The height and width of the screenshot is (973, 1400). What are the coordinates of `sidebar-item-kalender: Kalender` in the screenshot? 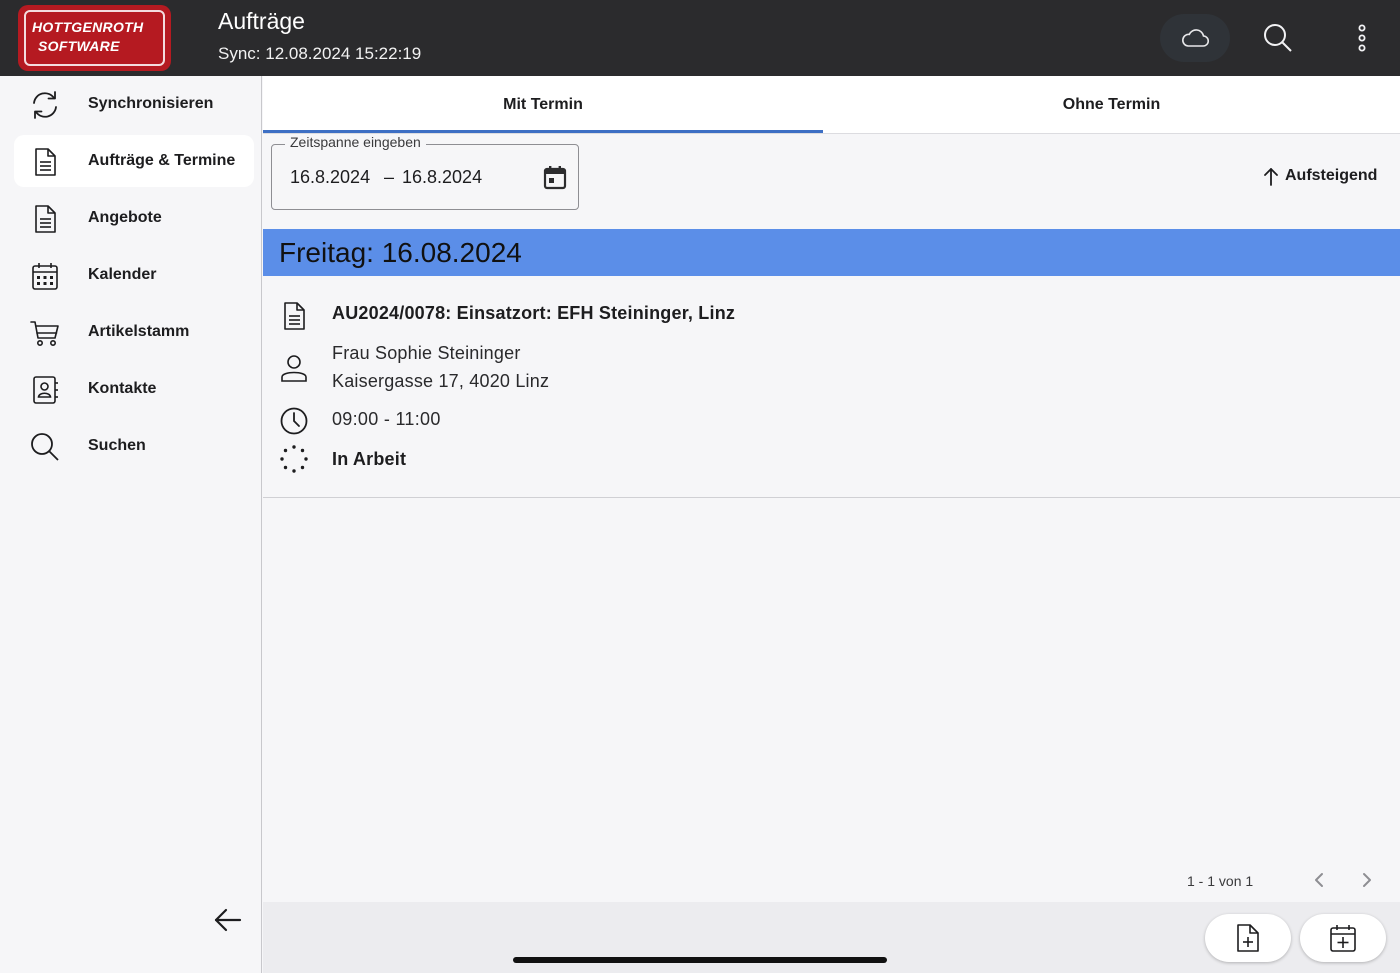 It's located at (134, 275).